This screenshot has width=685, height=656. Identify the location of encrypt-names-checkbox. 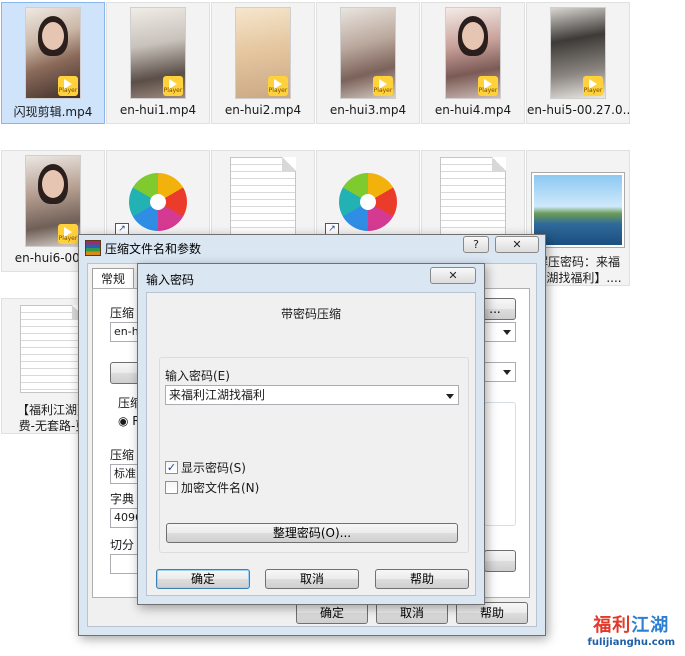
(171, 487).